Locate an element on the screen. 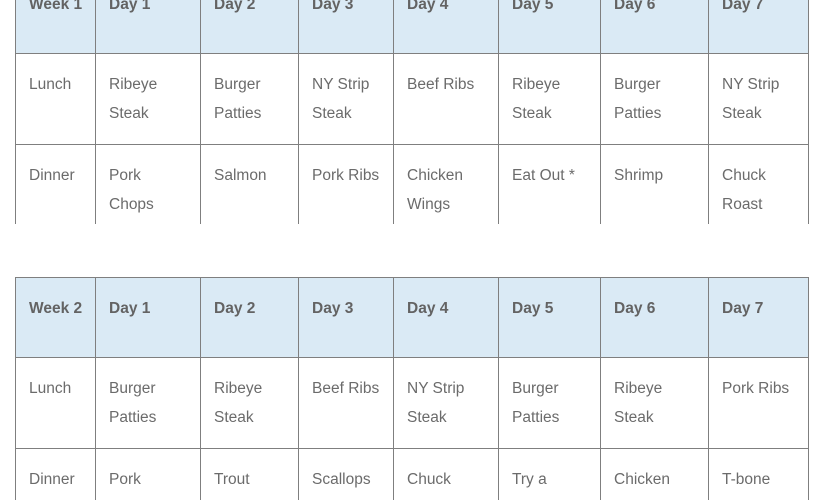 The image size is (823, 500). week-1-header-day-5: Day 5 is located at coordinates (549, 27).